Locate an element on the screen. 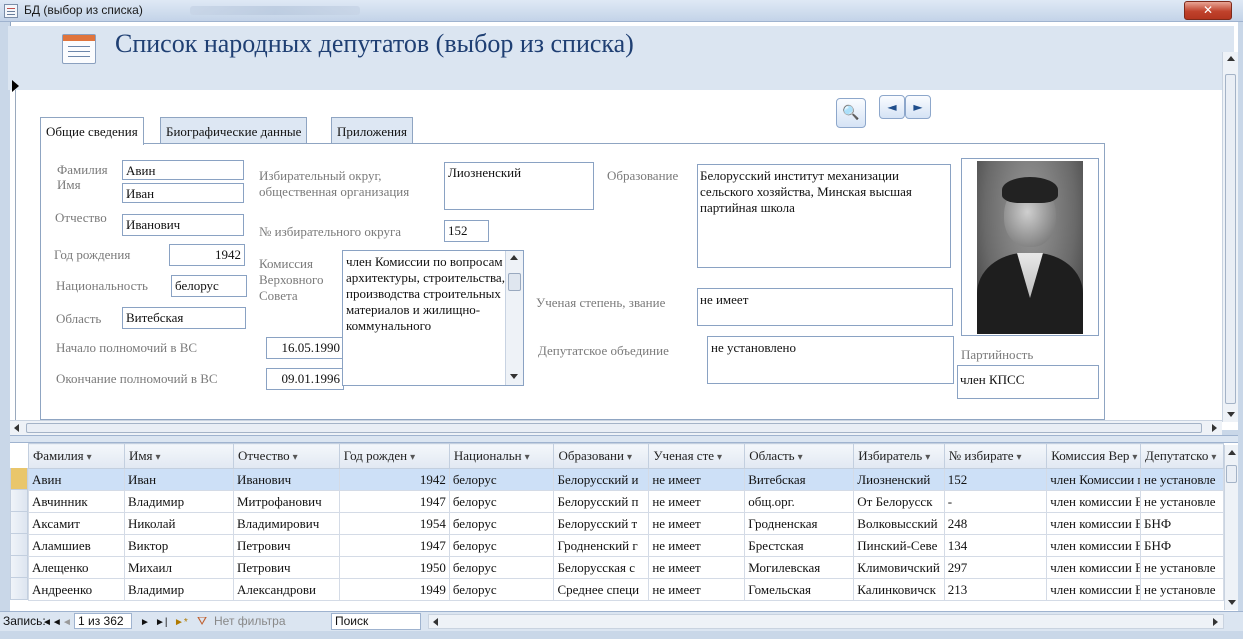  next-record-nav-button: ► is located at coordinates (145, 622).